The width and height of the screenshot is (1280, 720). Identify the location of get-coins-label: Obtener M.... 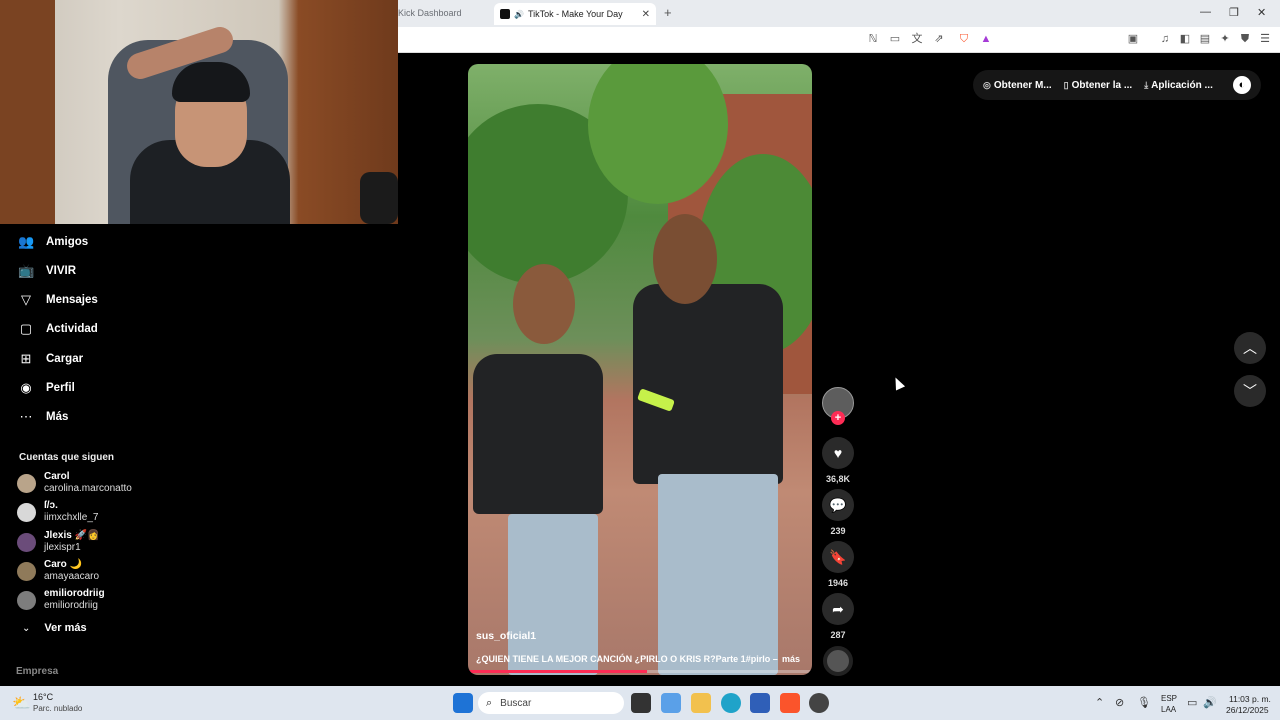
(1022, 85).